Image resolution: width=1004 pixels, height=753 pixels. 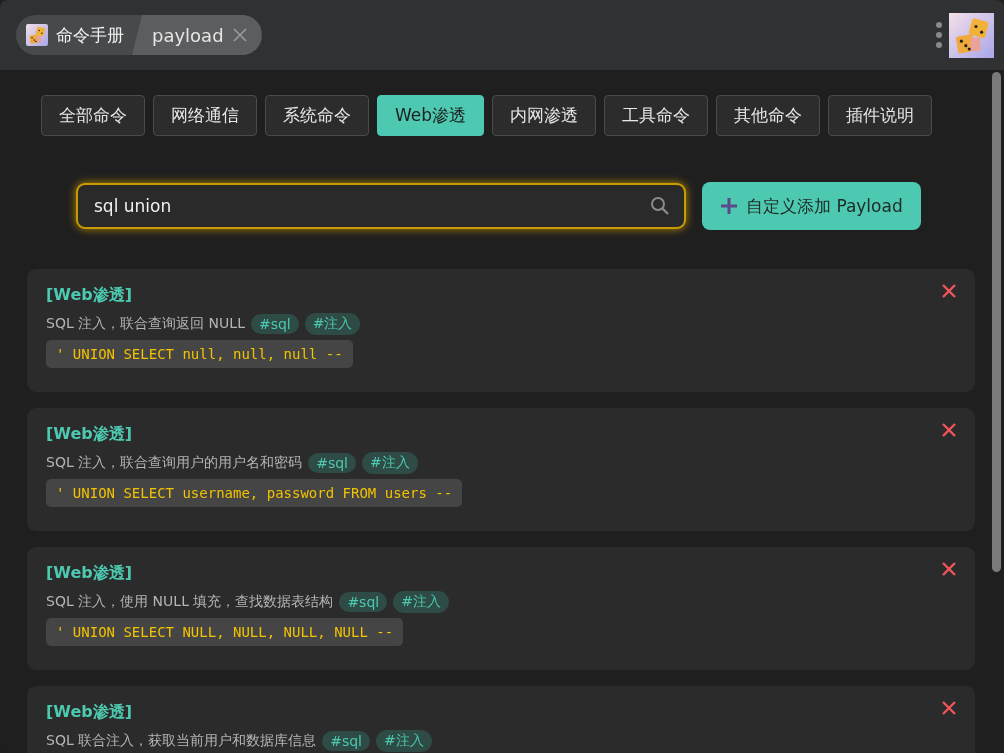 What do you see at coordinates (939, 35) in the screenshot?
I see `more-icon` at bounding box center [939, 35].